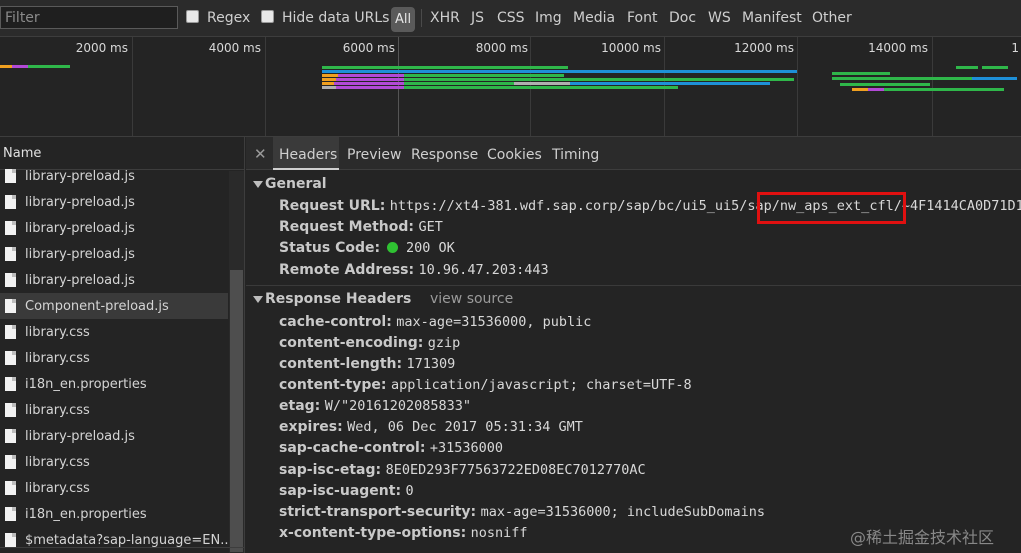 The image size is (1021, 553). What do you see at coordinates (392, 247) in the screenshot?
I see `status-ok-icon` at bounding box center [392, 247].